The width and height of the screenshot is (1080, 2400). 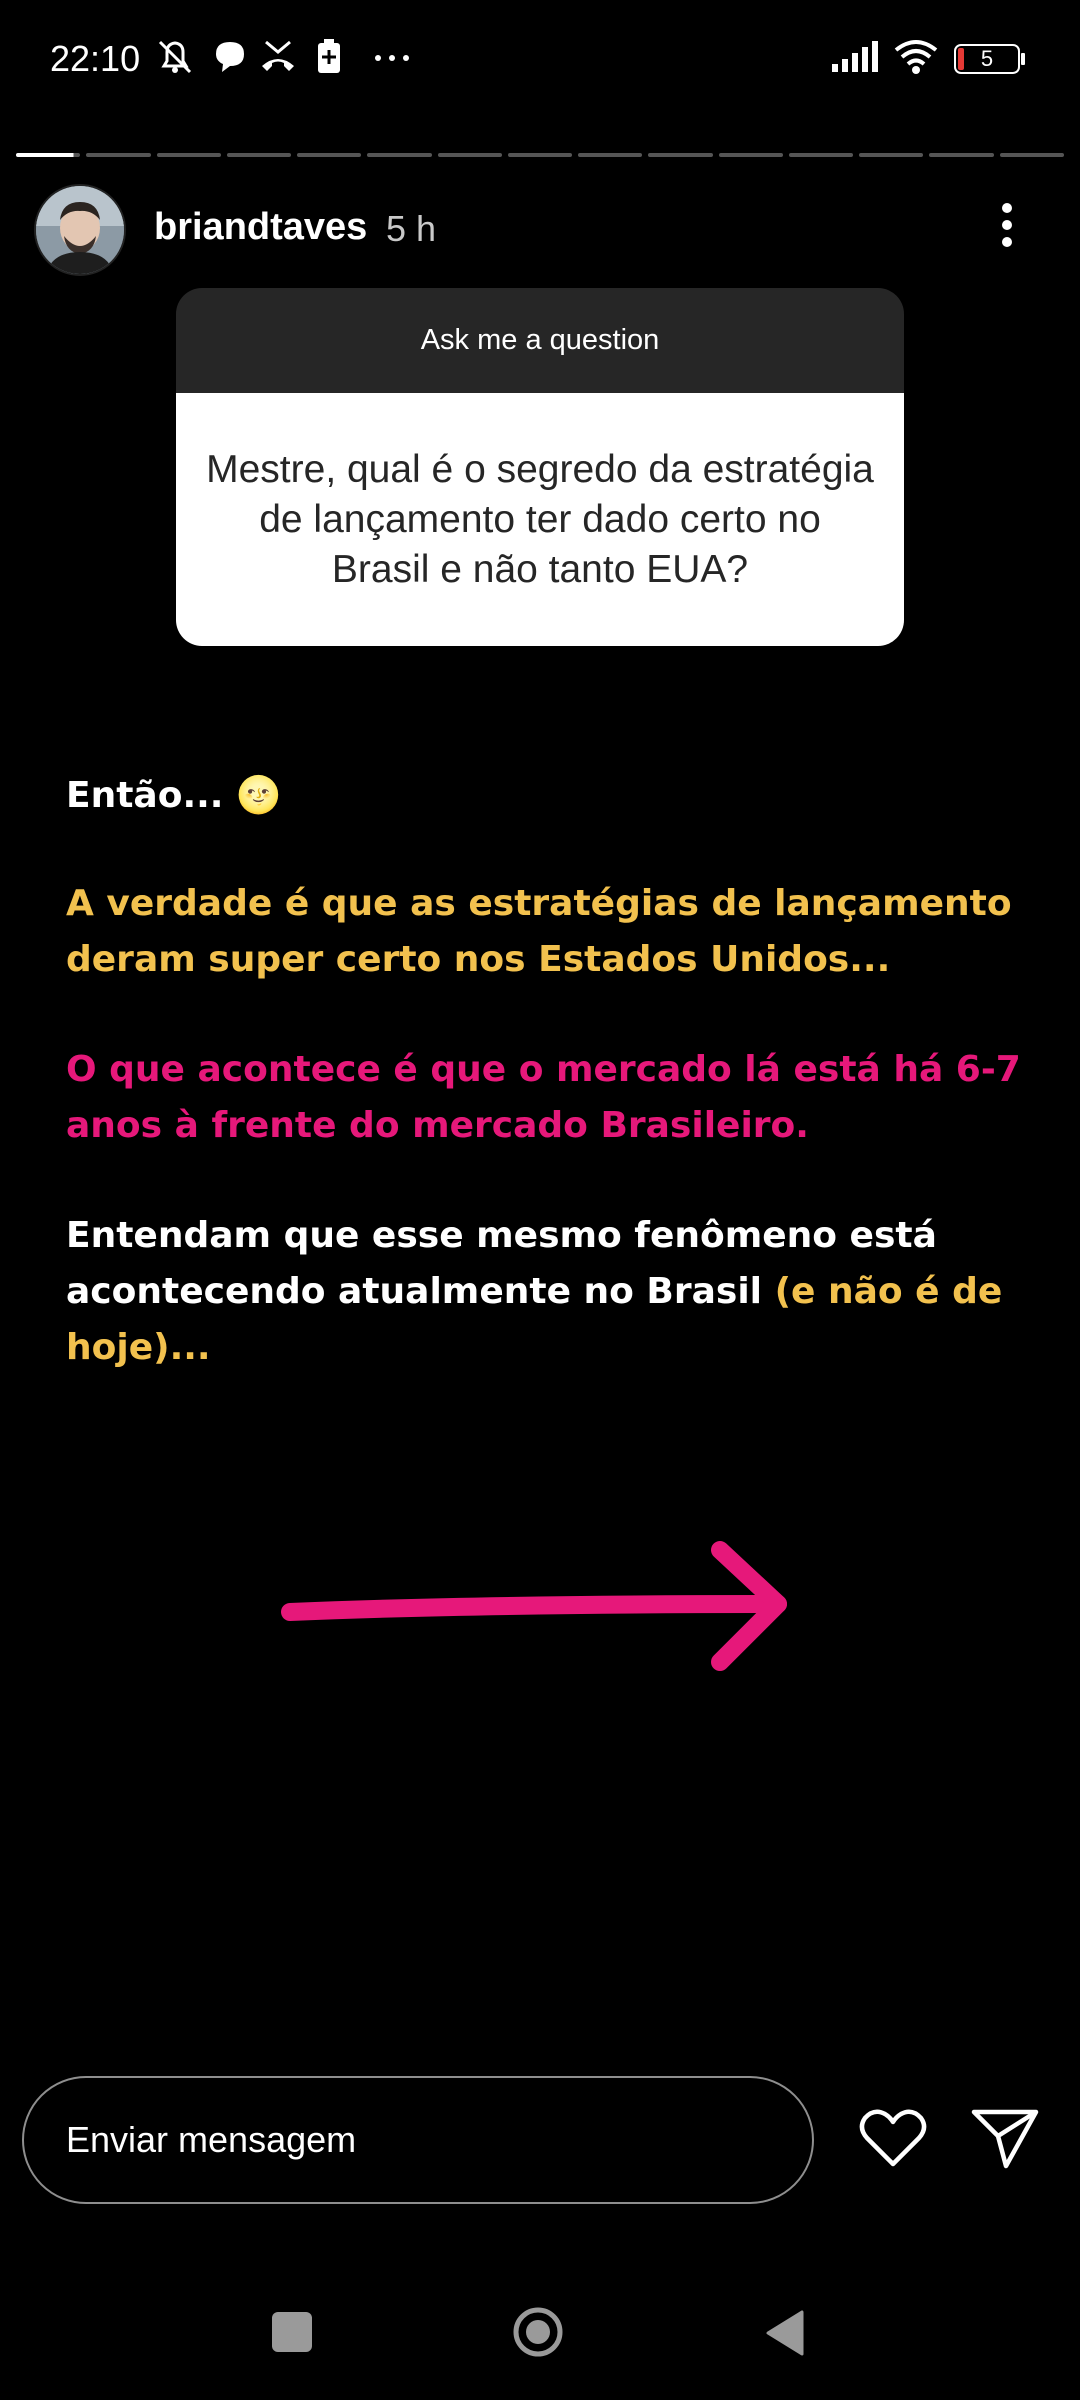 I want to click on avatar, so click(x=80, y=230).